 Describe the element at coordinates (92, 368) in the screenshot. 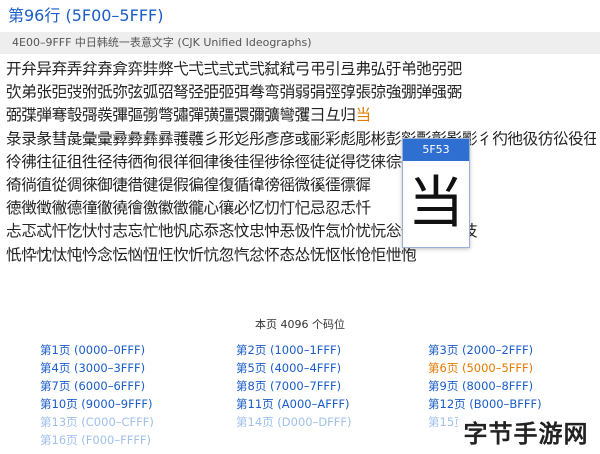

I see `page-link: 第4页 (3000–3FFF)` at that location.